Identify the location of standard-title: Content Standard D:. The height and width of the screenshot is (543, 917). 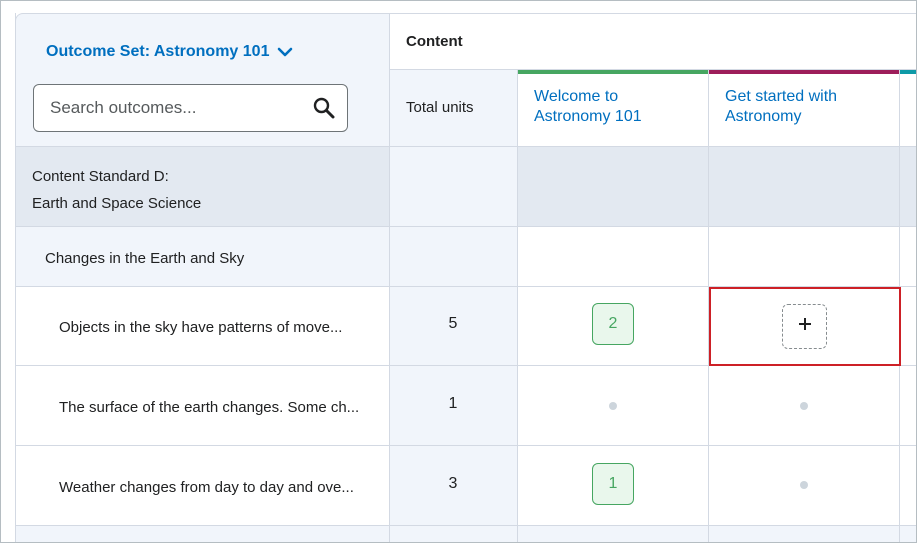
(100, 176).